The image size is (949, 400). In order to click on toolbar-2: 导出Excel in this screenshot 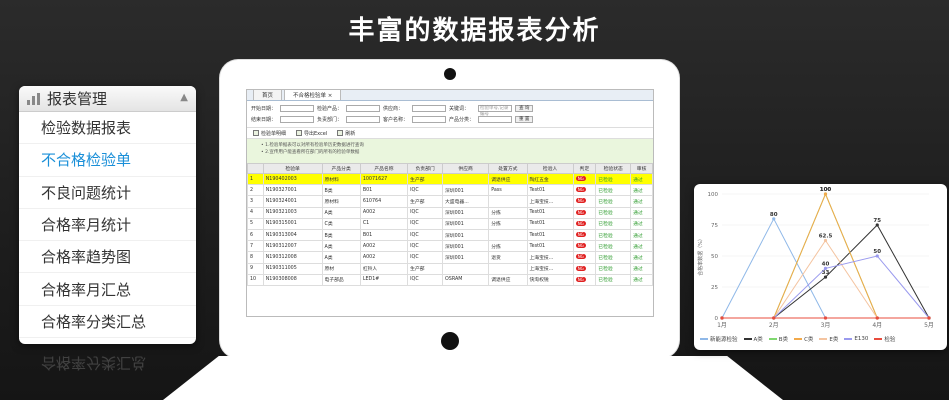, I will do `click(311, 133)`.